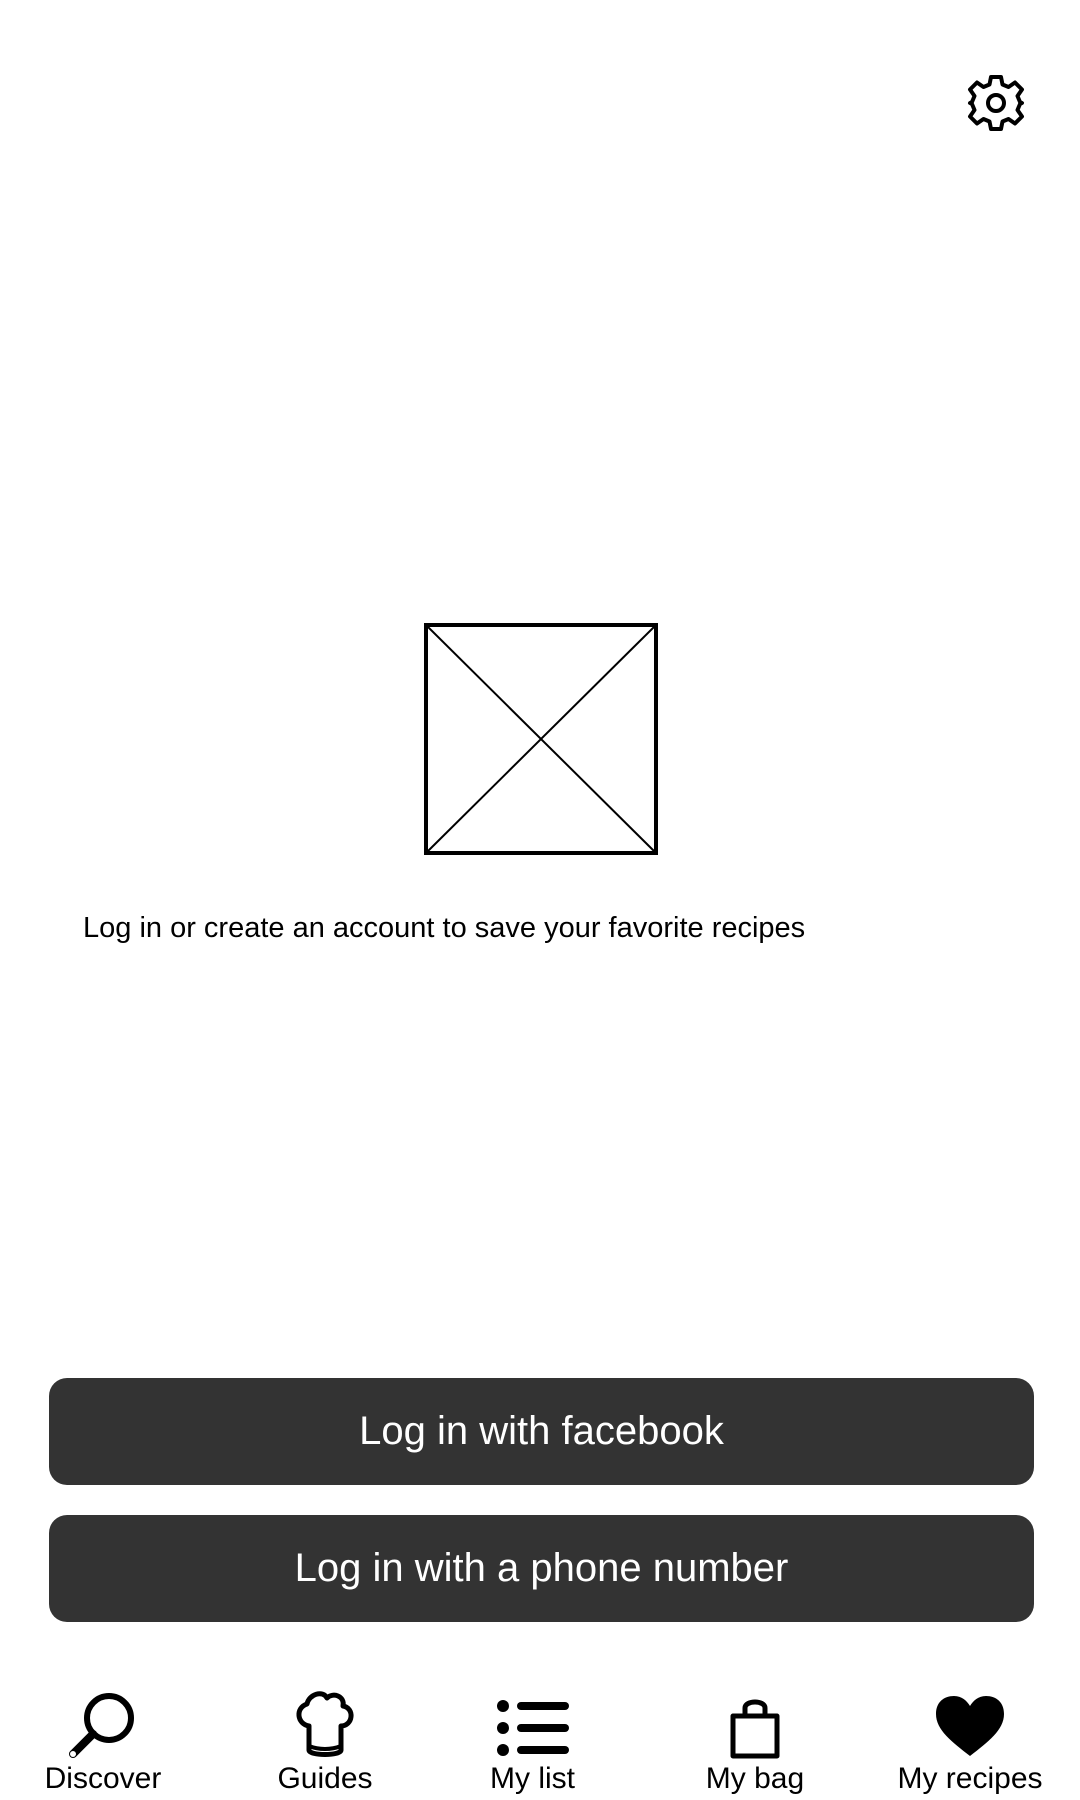 This screenshot has height=1800, width=1080. Describe the element at coordinates (533, 1720) in the screenshot. I see `list-icon` at that location.